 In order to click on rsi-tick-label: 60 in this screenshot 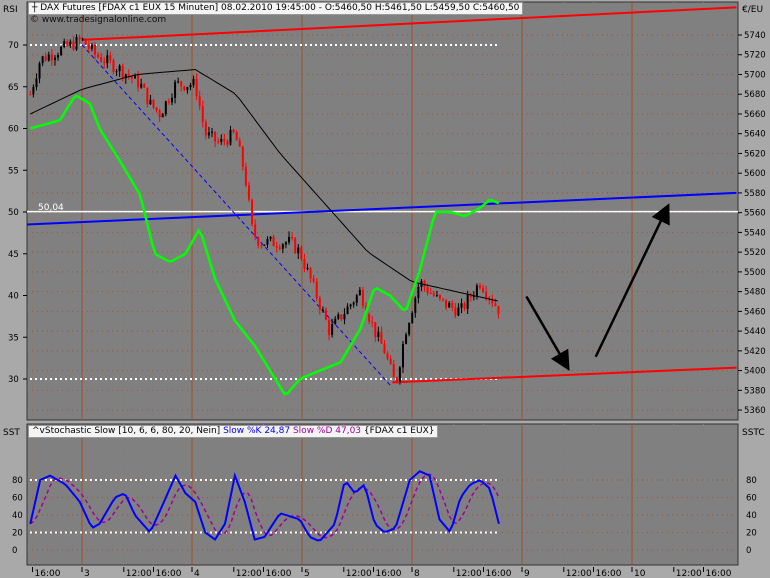, I will do `click(13, 130)`.